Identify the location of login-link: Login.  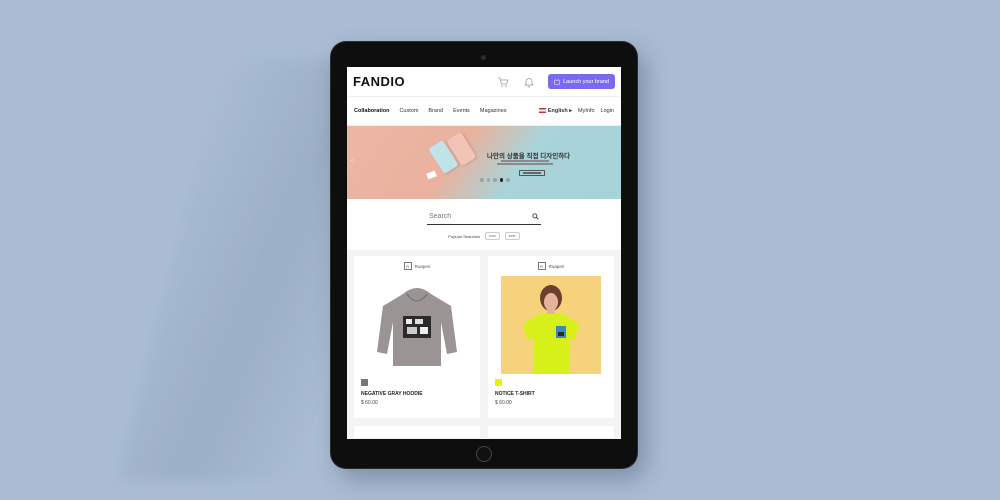
(607, 111).